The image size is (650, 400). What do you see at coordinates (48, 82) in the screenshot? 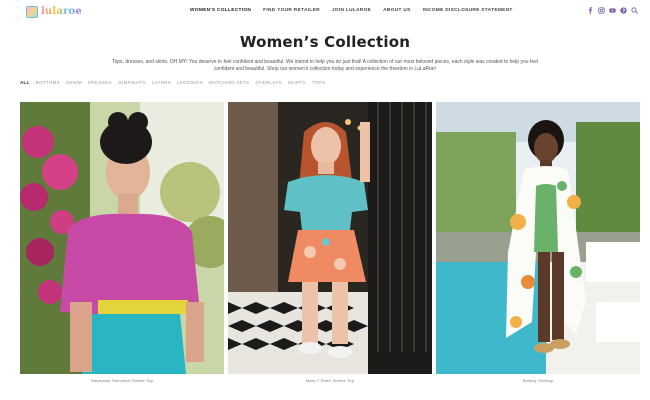
I see `filter-bottoms: BOTTOMS` at bounding box center [48, 82].